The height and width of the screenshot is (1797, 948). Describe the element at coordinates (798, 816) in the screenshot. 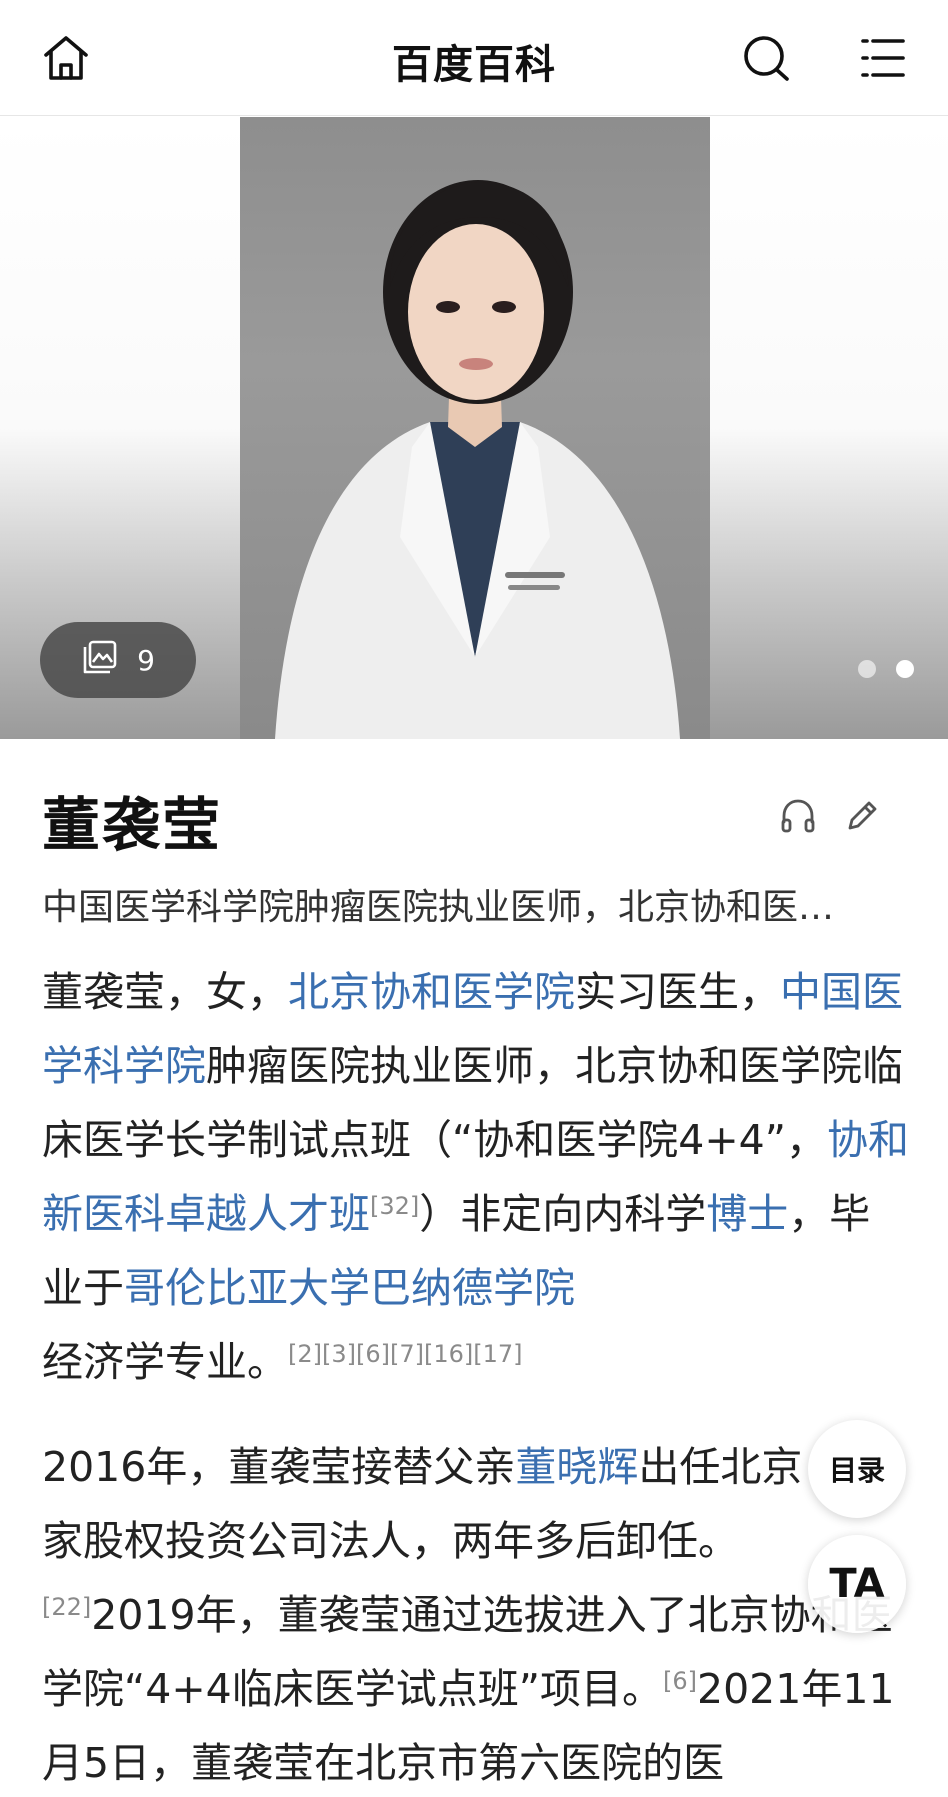

I see `headphones-icon` at that location.